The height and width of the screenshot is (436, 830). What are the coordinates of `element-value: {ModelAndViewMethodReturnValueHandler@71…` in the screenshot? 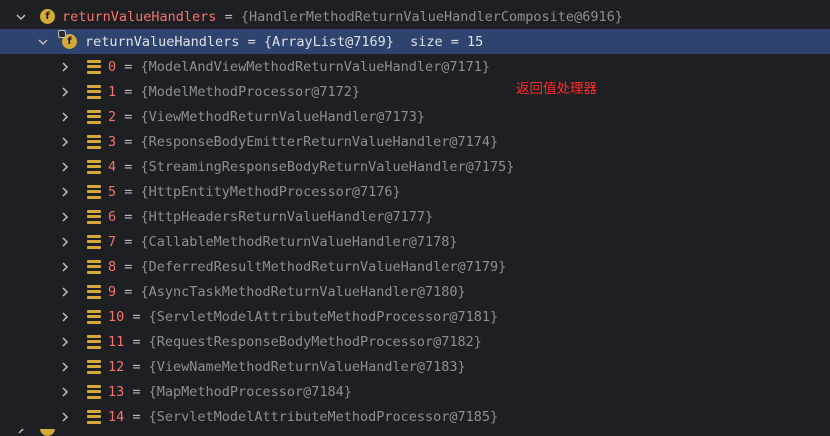 It's located at (315, 66).